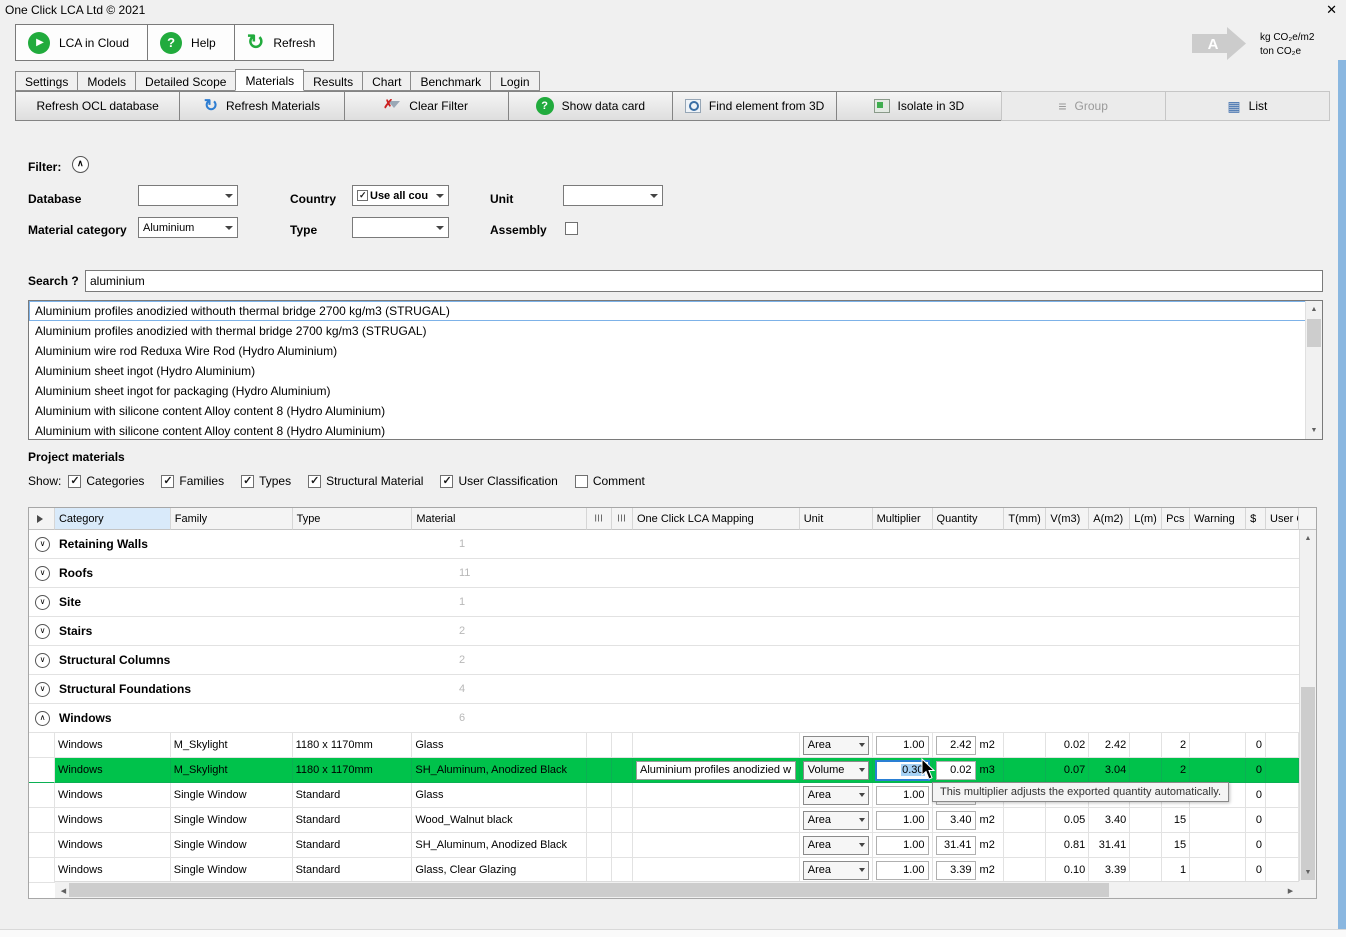  I want to click on col-warning: Warning, so click(1218, 519).